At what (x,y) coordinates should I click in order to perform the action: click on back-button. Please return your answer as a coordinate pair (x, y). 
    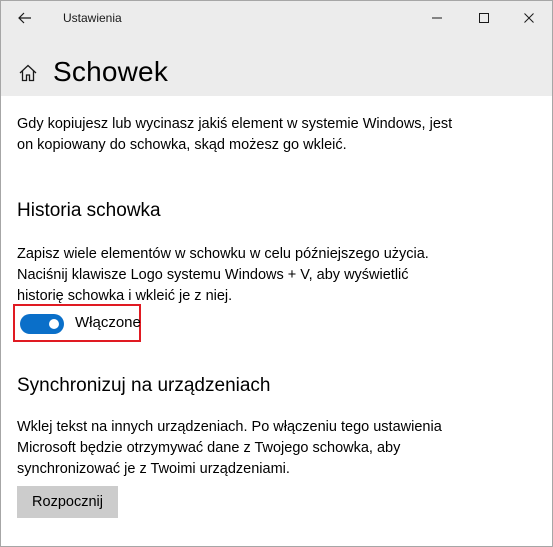
    Looking at the image, I should click on (25, 17).